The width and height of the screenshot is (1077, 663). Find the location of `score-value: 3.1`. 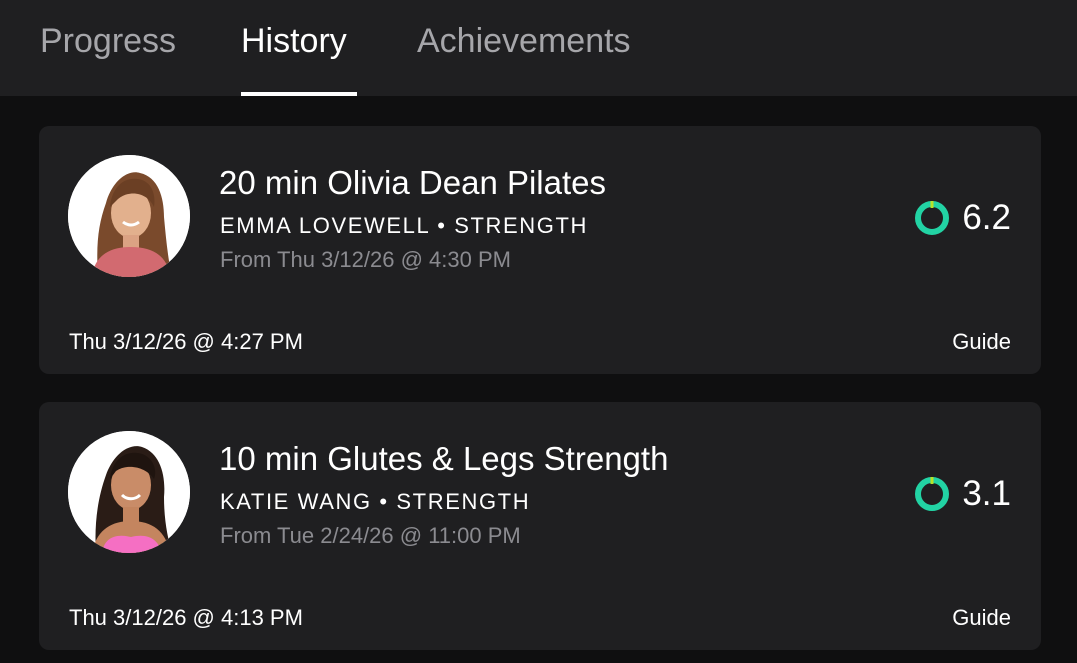

score-value: 3.1 is located at coordinates (986, 493).